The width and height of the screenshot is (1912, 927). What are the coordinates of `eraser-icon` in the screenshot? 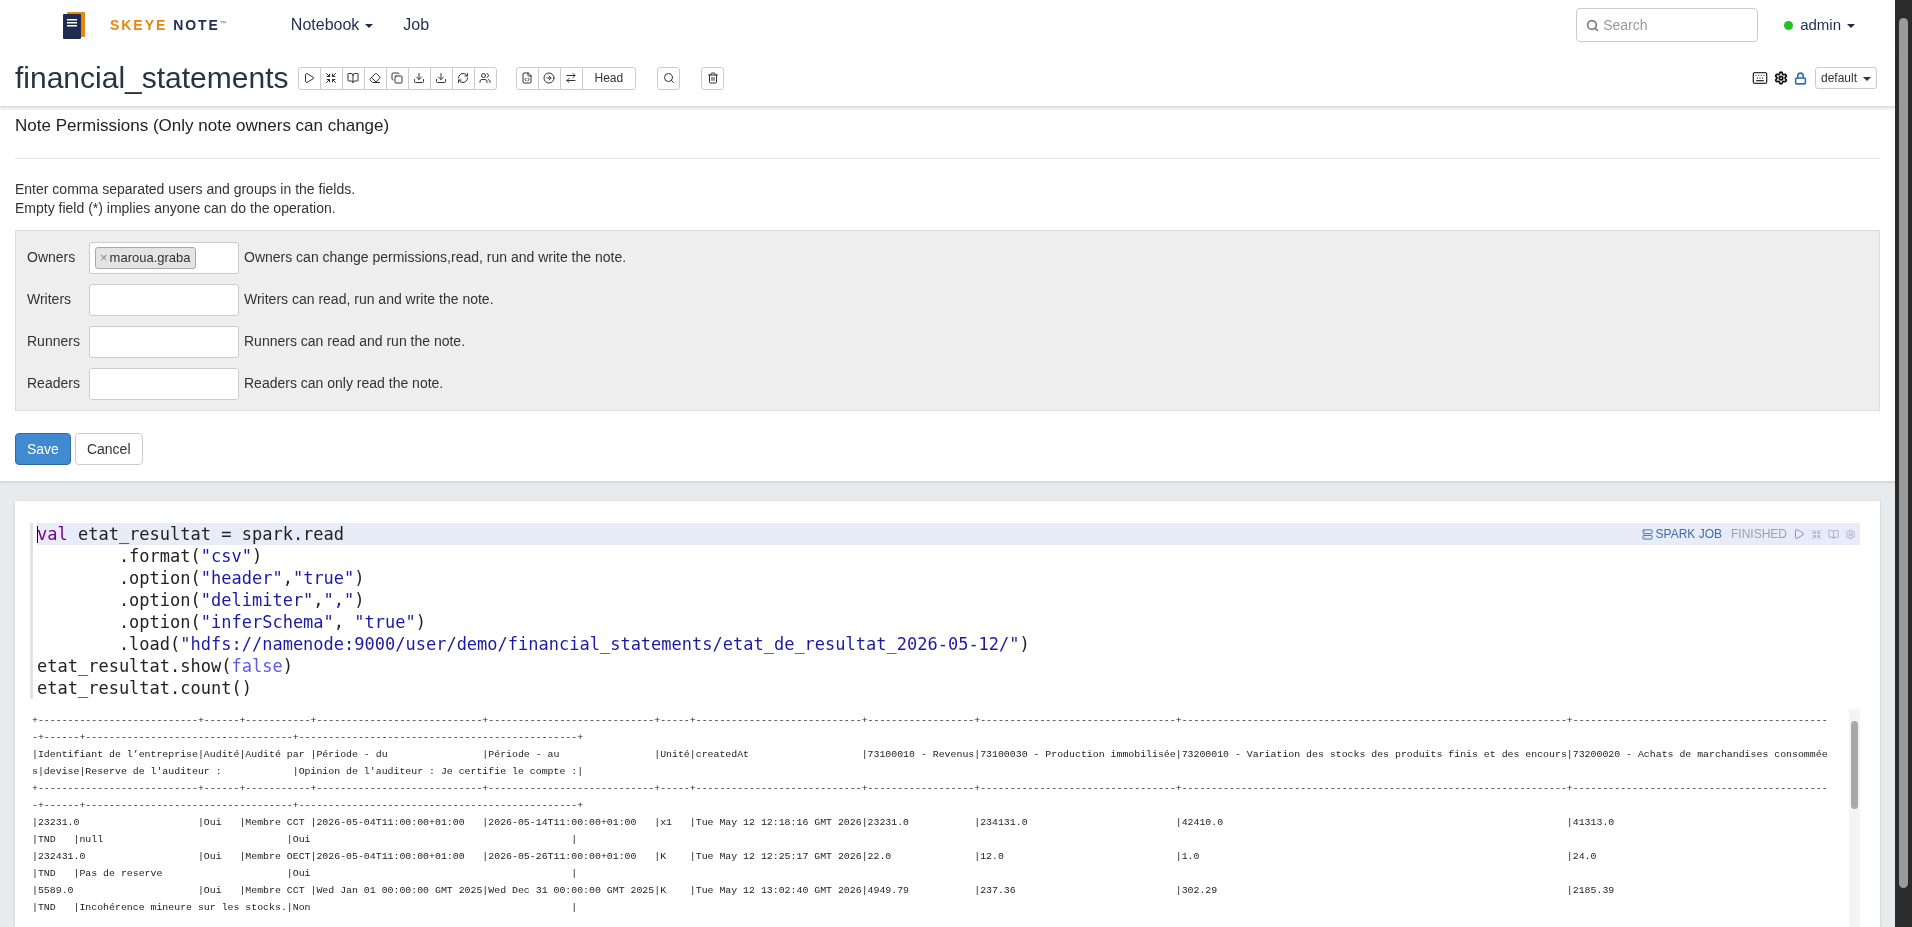 It's located at (375, 78).